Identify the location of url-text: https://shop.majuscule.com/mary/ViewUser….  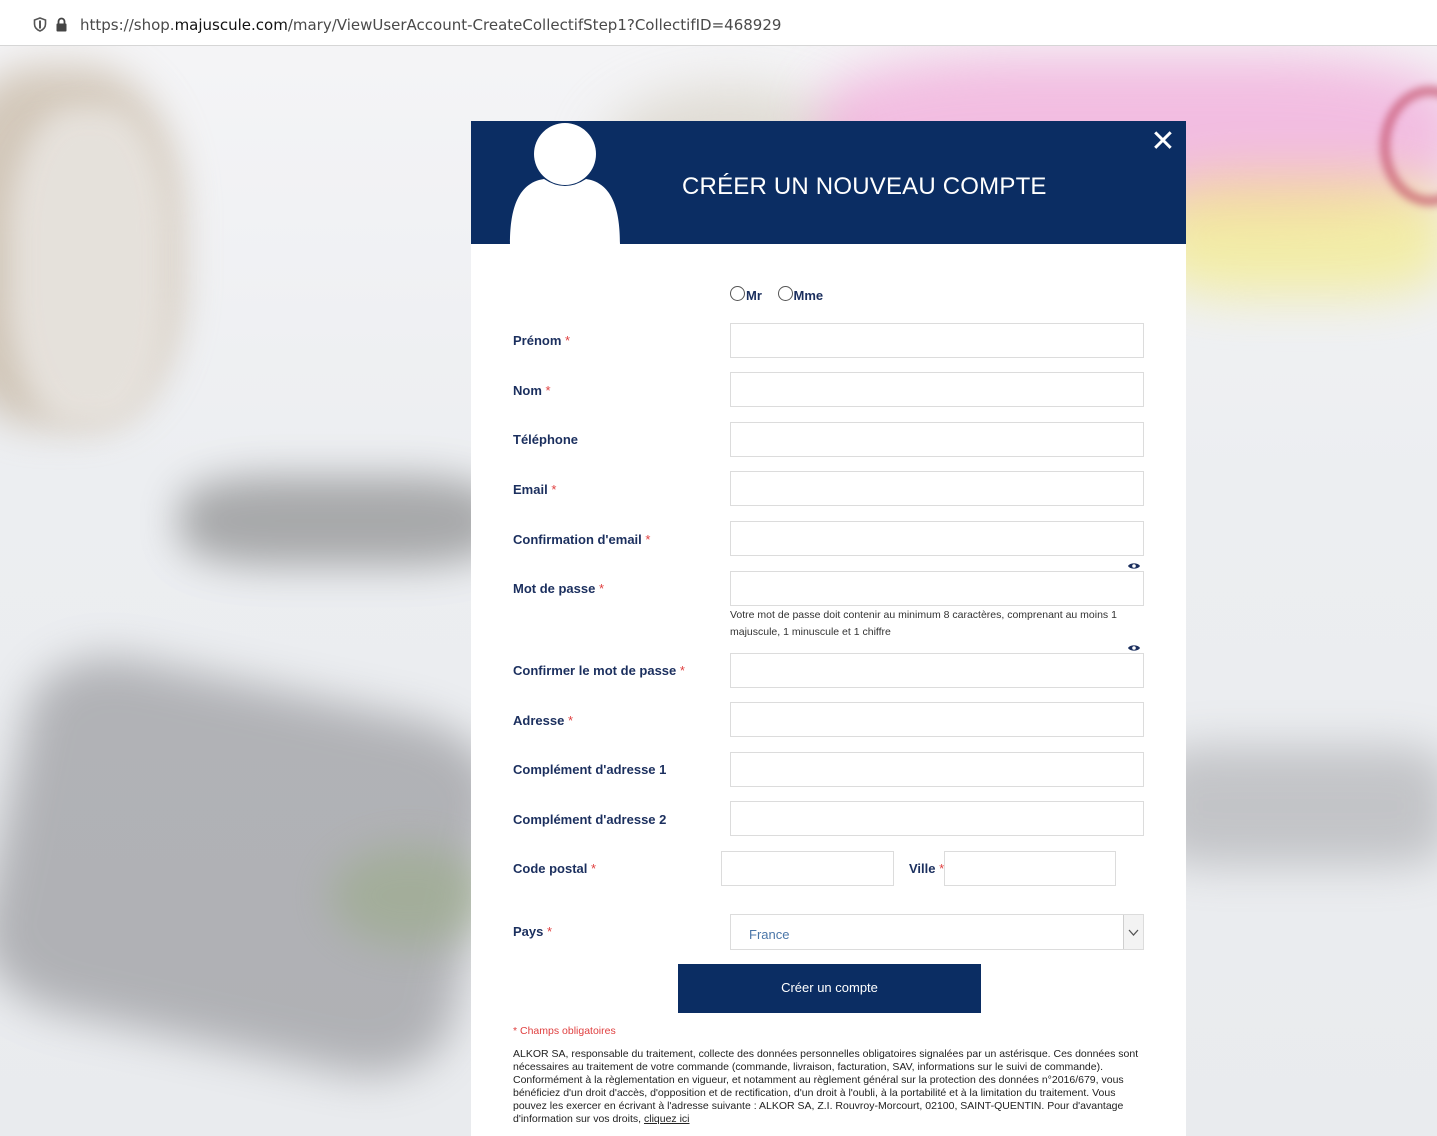
(430, 25).